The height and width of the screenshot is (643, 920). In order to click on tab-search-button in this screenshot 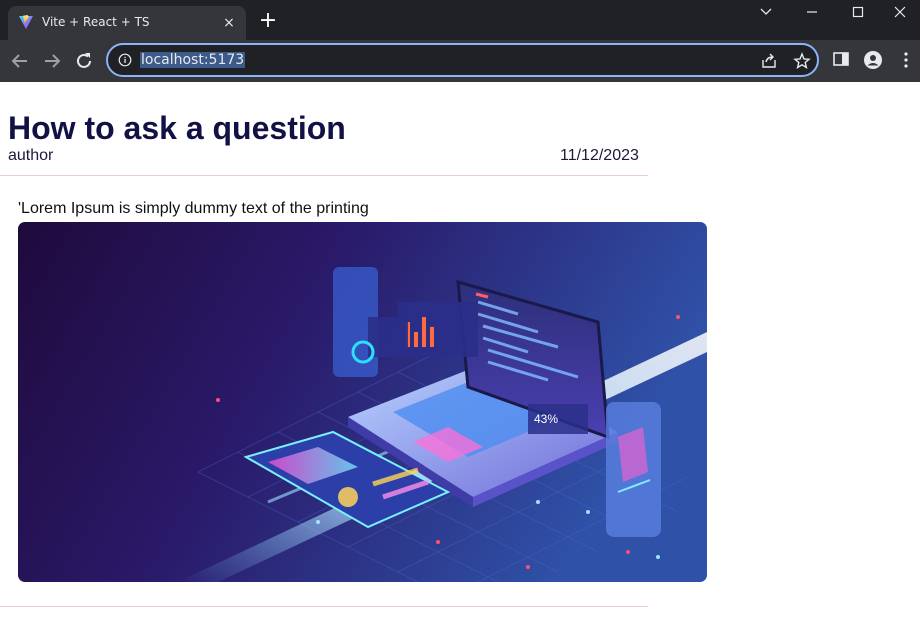, I will do `click(766, 12)`.